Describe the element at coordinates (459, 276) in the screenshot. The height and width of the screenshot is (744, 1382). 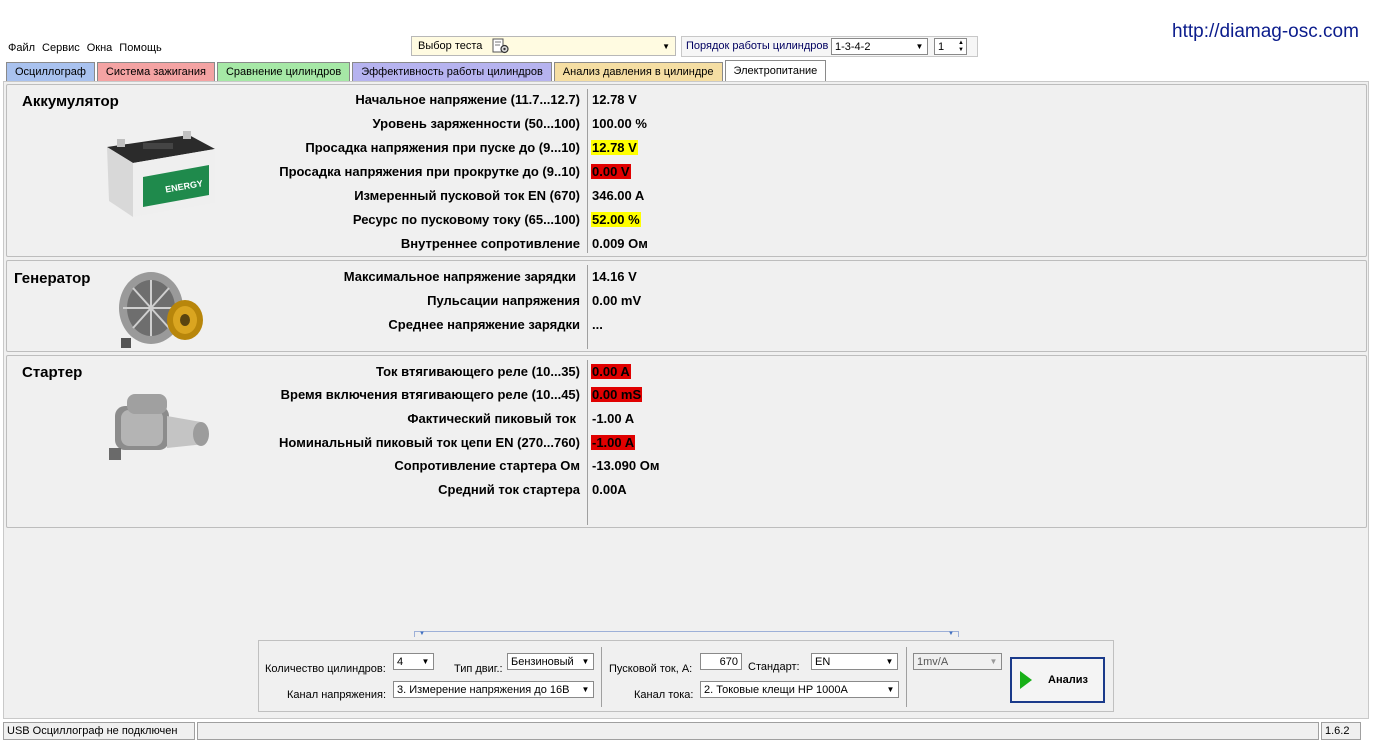
I see `generator-param-0-label: Максимальное напряжение зарядки` at that location.